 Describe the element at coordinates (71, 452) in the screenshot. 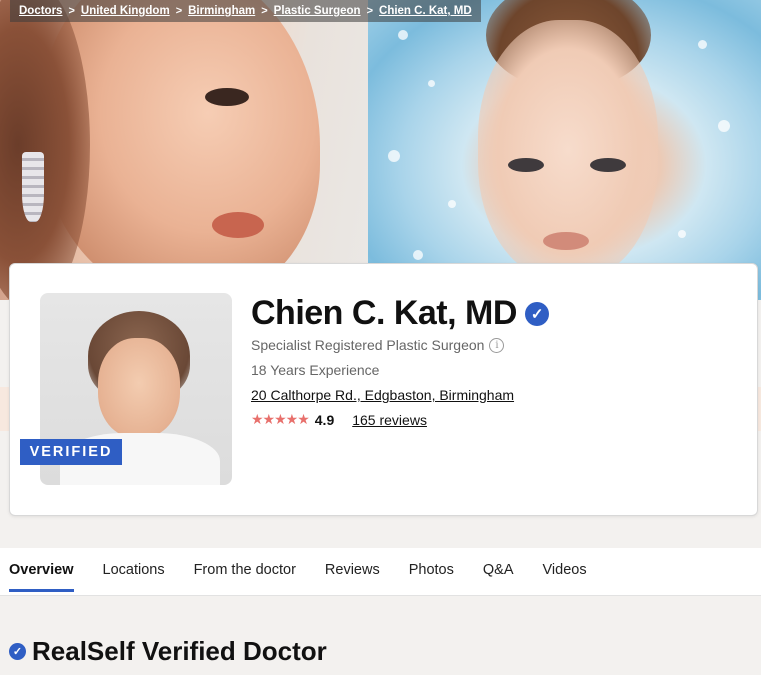

I see `verified-badge: VERIFIED` at that location.